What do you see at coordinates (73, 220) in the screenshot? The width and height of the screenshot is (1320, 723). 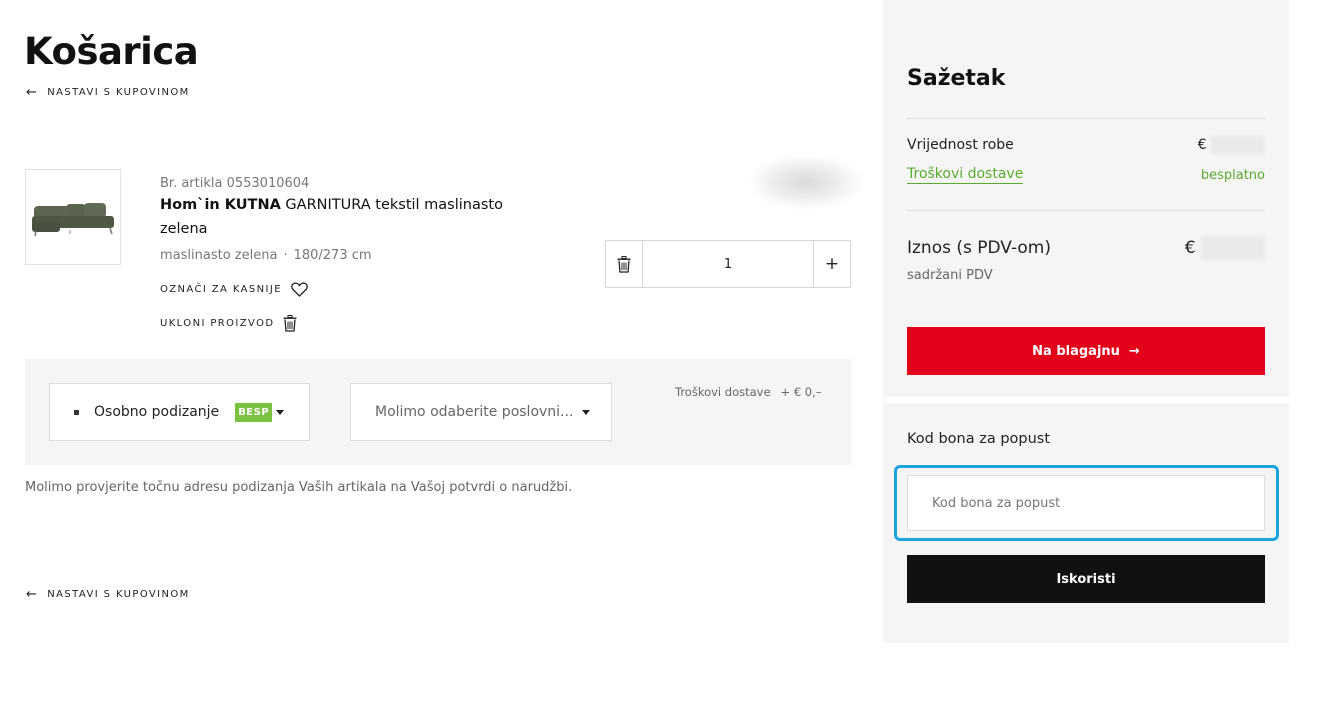 I see `sofa-image` at bounding box center [73, 220].